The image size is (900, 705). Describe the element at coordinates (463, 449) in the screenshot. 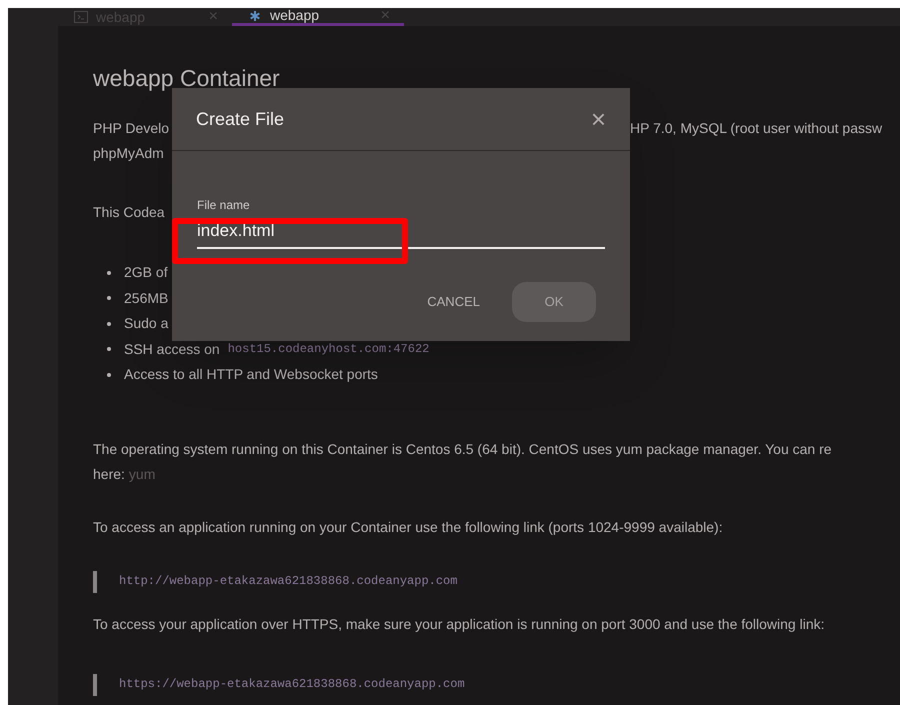

I see `paragraph-text: The operating system running on this Container is Centos 6.5 (64 bit). CentOS uses yum package manager. You can re` at that location.